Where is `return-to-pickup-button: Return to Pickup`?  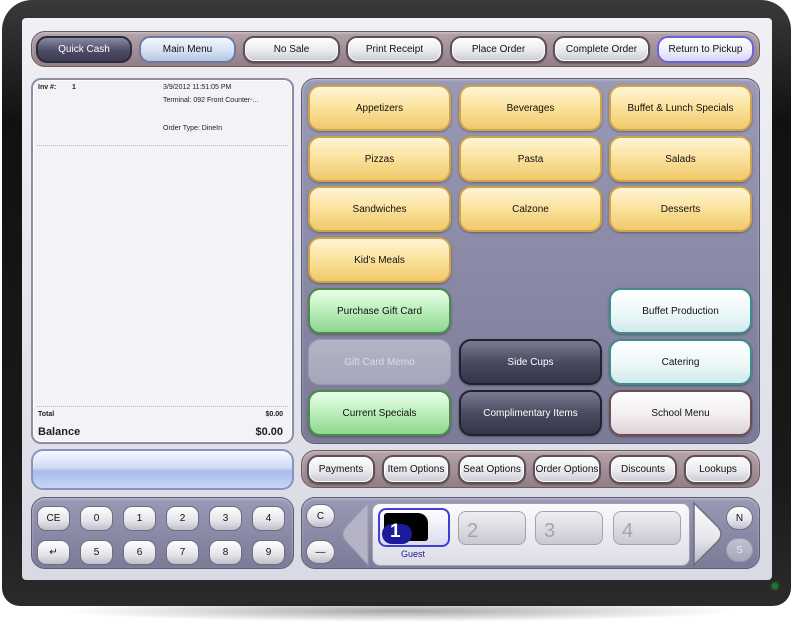 return-to-pickup-button: Return to Pickup is located at coordinates (705, 49).